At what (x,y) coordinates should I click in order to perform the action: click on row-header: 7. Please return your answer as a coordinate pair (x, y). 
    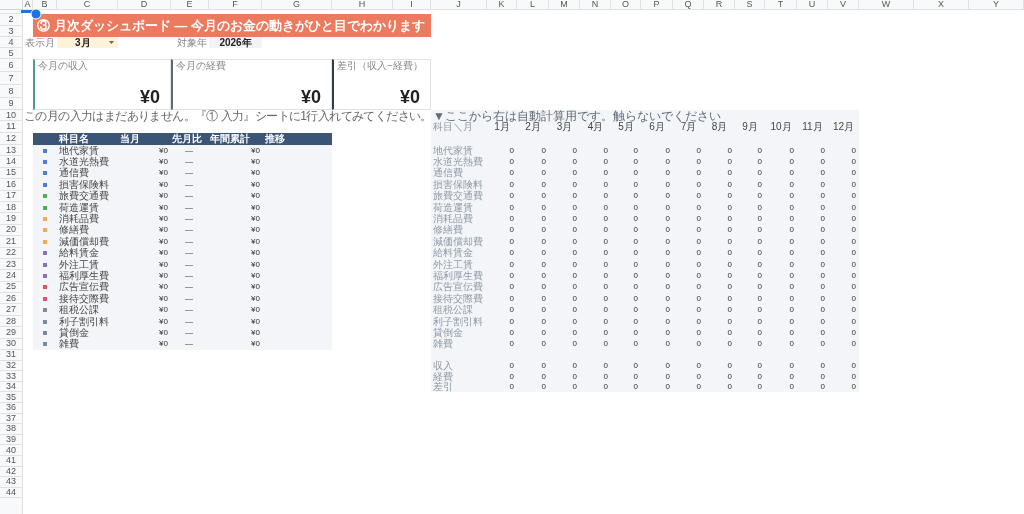
    Looking at the image, I should click on (11, 78).